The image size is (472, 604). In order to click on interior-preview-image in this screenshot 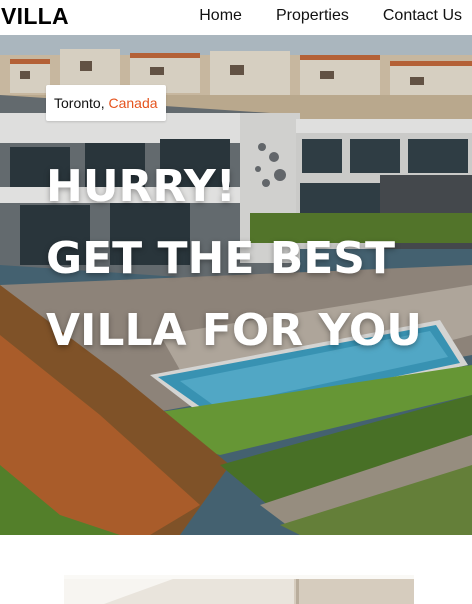, I will do `click(239, 589)`.